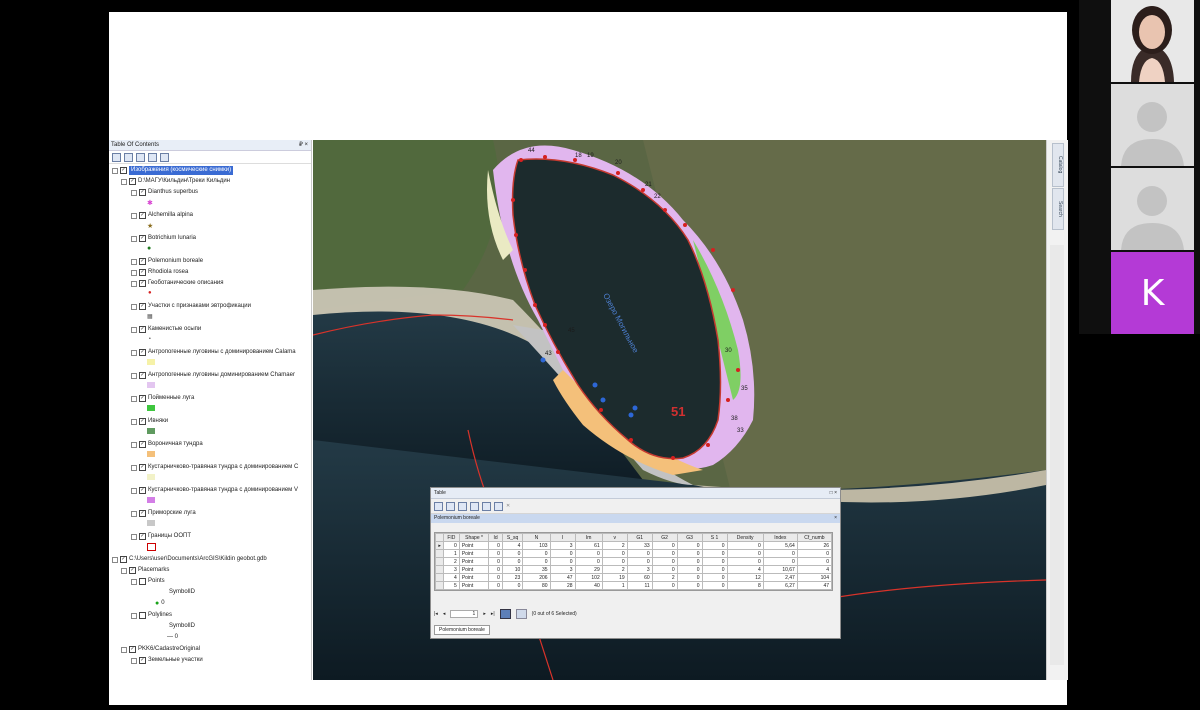  I want to click on map-scrollbar, so click(1057, 455).